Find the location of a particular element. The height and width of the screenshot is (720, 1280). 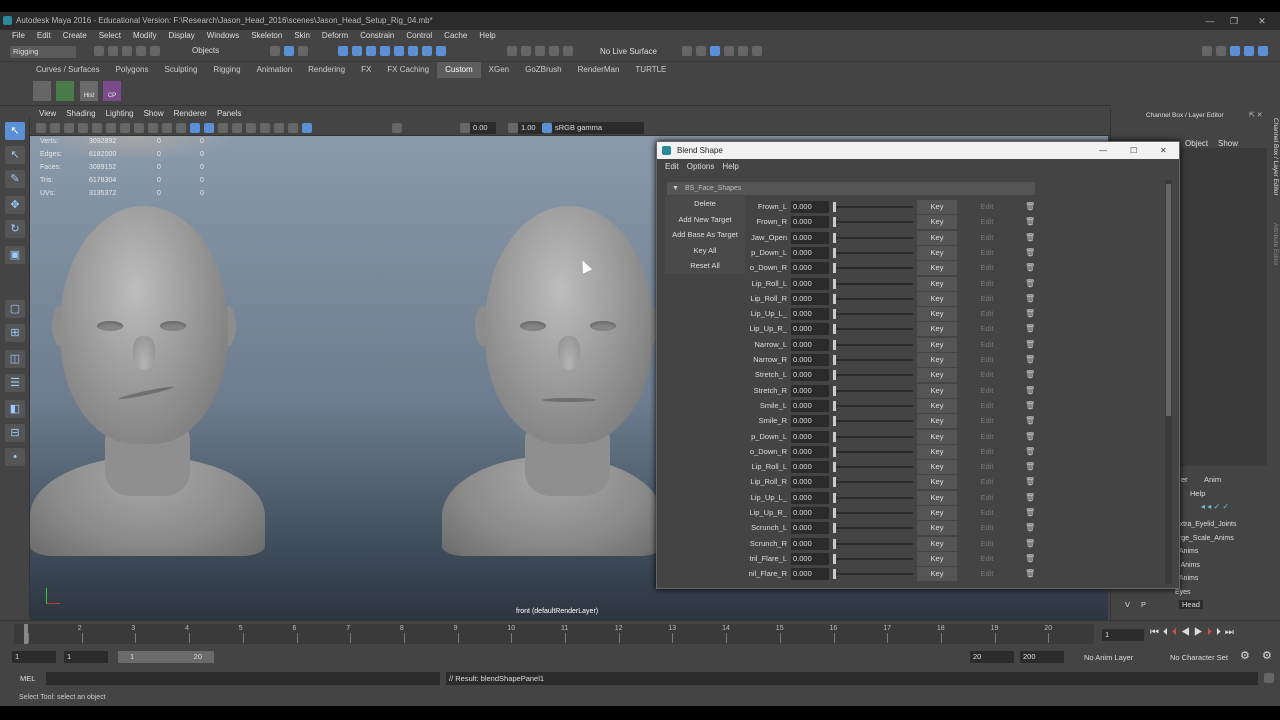

wireframe-icon is located at coordinates (195, 128).